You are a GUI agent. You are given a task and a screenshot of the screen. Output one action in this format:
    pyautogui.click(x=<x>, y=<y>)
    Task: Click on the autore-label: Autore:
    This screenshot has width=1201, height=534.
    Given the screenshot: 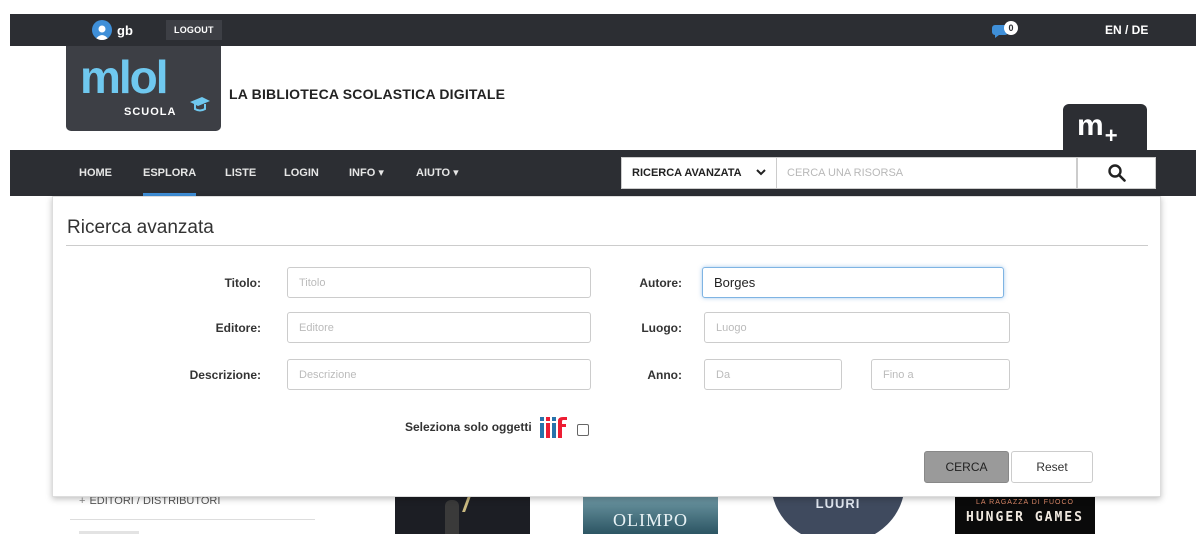 What is the action you would take?
    pyautogui.click(x=660, y=283)
    